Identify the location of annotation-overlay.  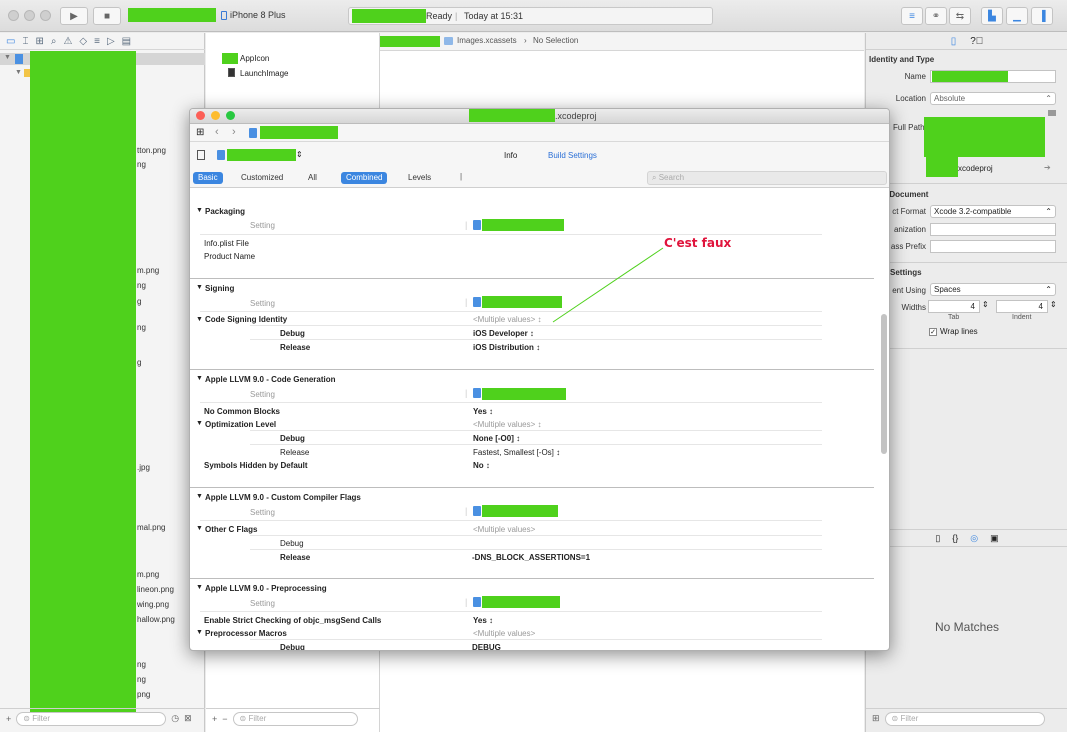
(608, 285).